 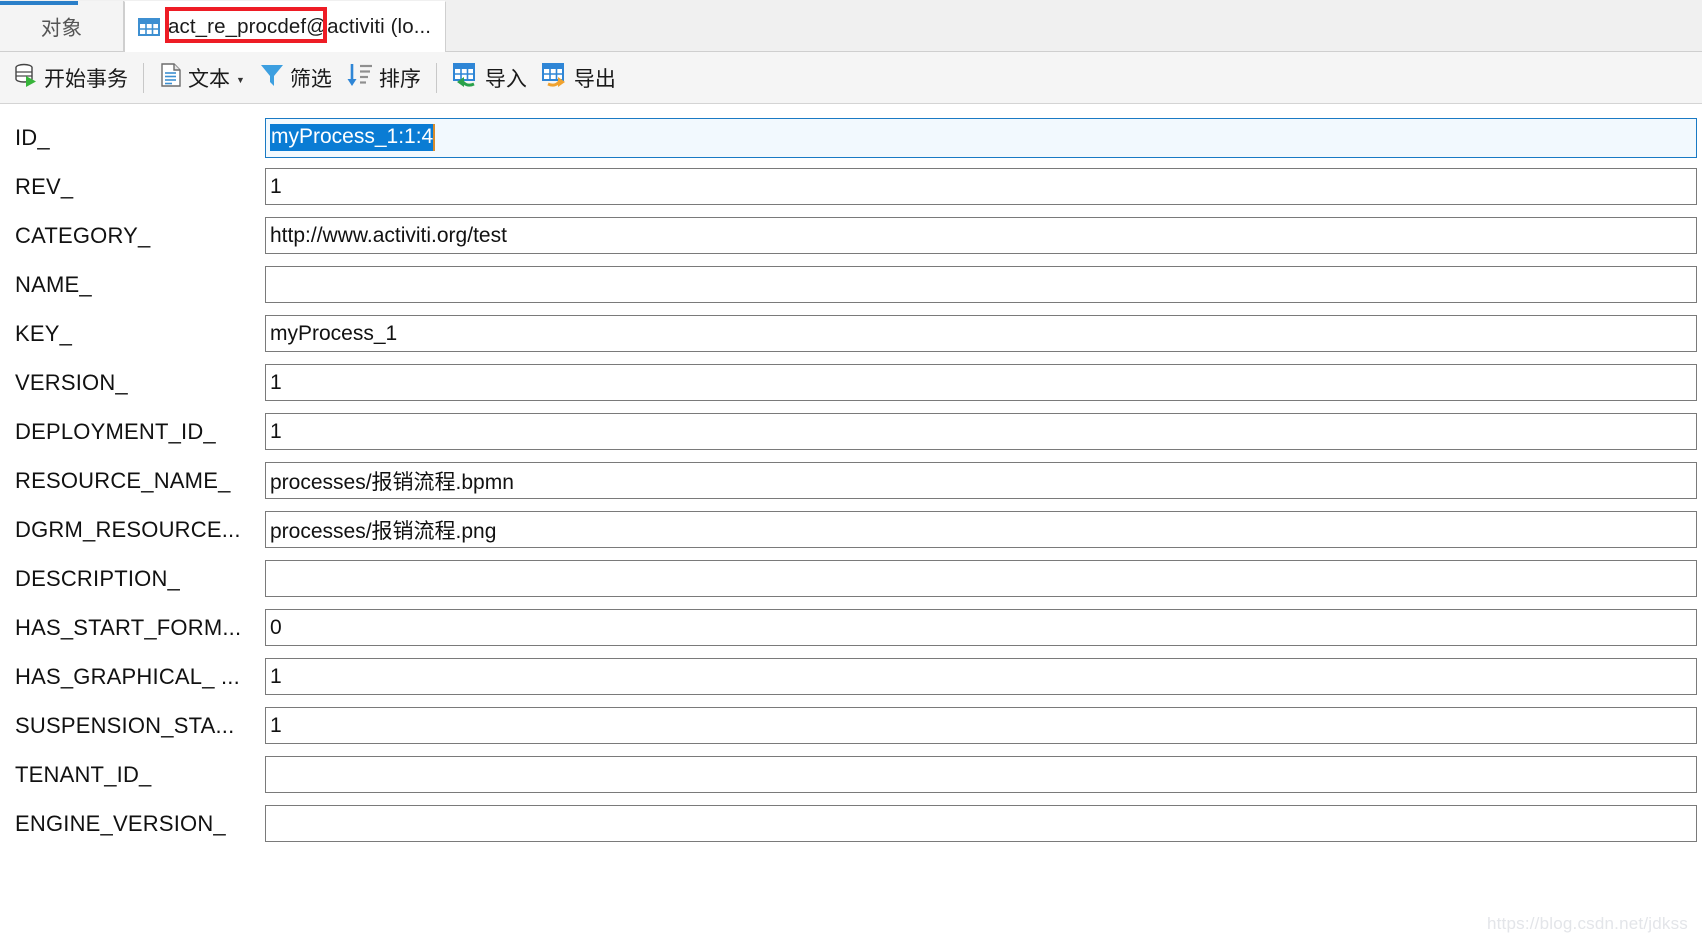 What do you see at coordinates (981, 235) in the screenshot?
I see `field-input: http://www.activiti.org/test` at bounding box center [981, 235].